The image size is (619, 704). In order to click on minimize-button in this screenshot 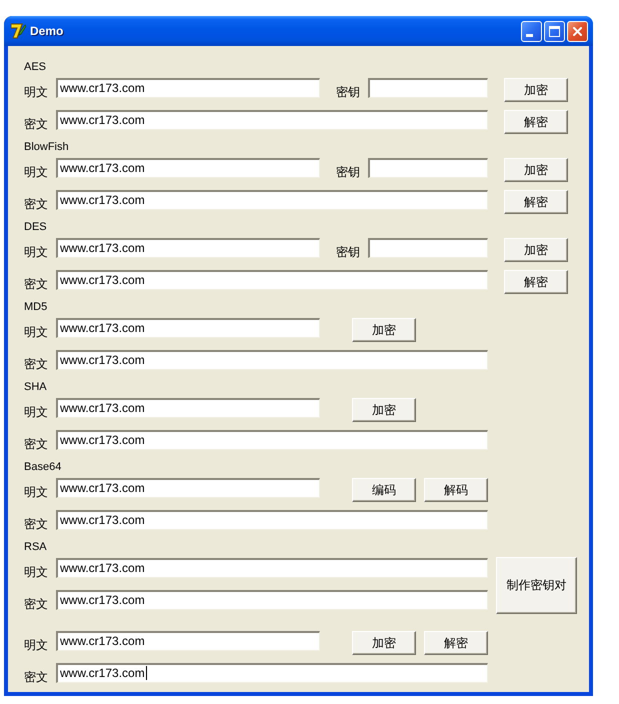, I will do `click(531, 31)`.